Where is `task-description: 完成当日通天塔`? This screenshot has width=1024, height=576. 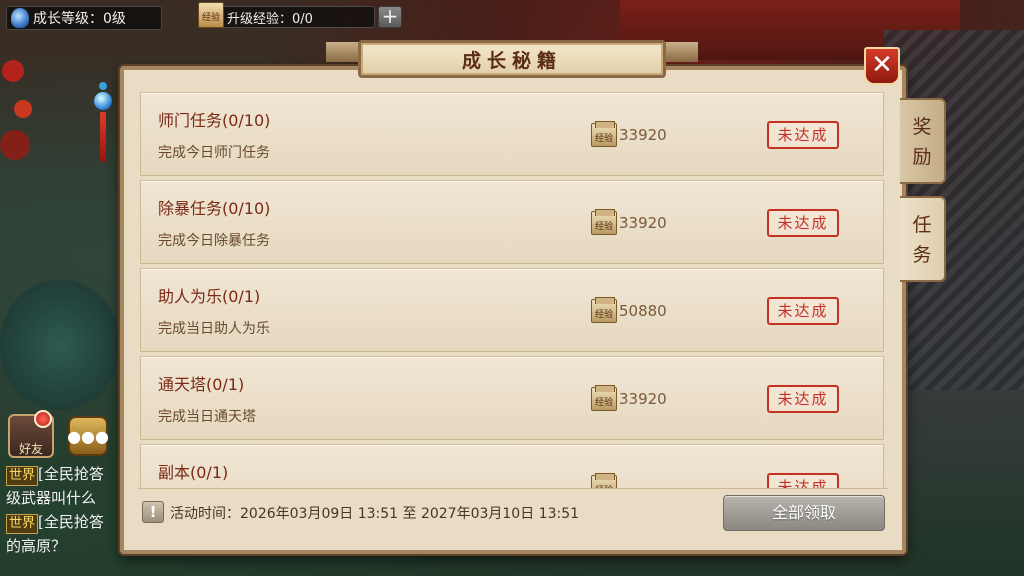
task-description: 完成当日通天塔 is located at coordinates (207, 417).